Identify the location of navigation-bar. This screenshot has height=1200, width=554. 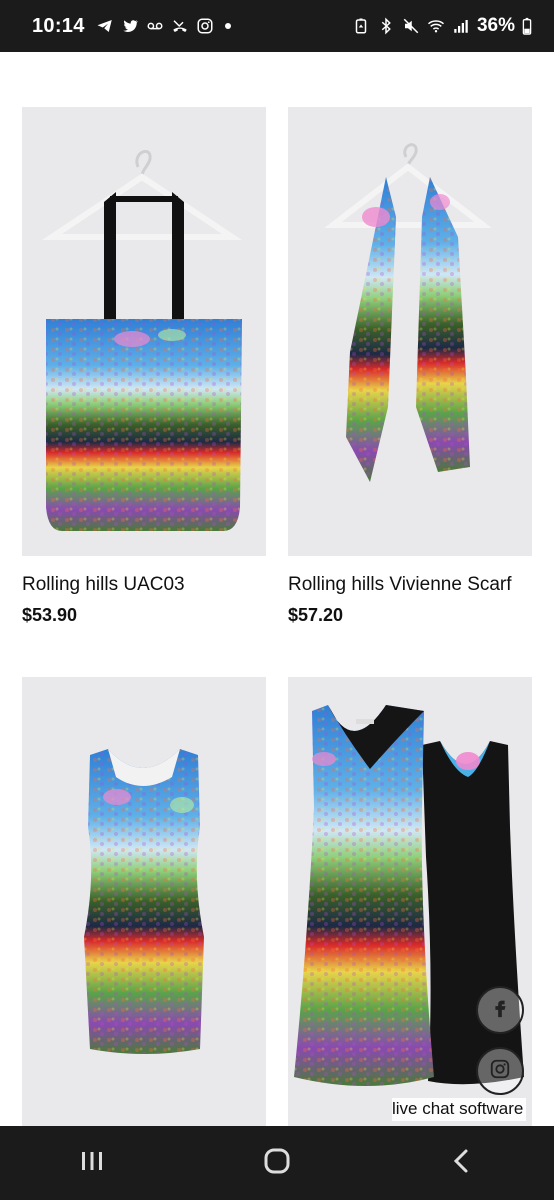
(277, 1163).